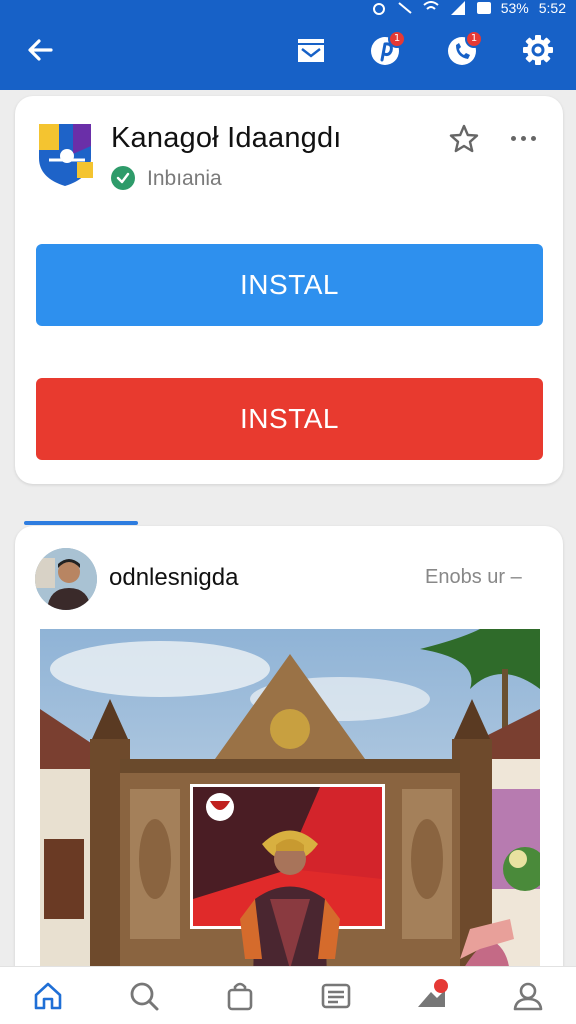 The image size is (576, 1024). I want to click on inbox-icon, so click(311, 50).